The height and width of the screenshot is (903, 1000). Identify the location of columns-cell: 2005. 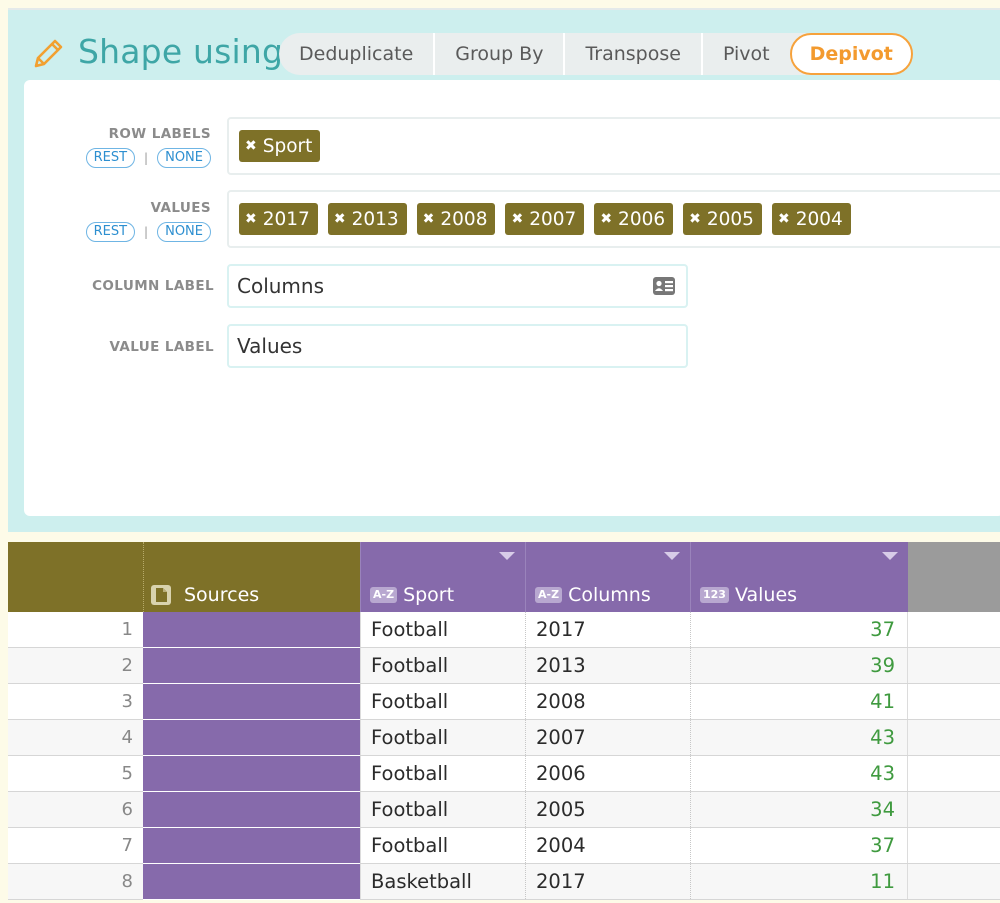
(607, 809).